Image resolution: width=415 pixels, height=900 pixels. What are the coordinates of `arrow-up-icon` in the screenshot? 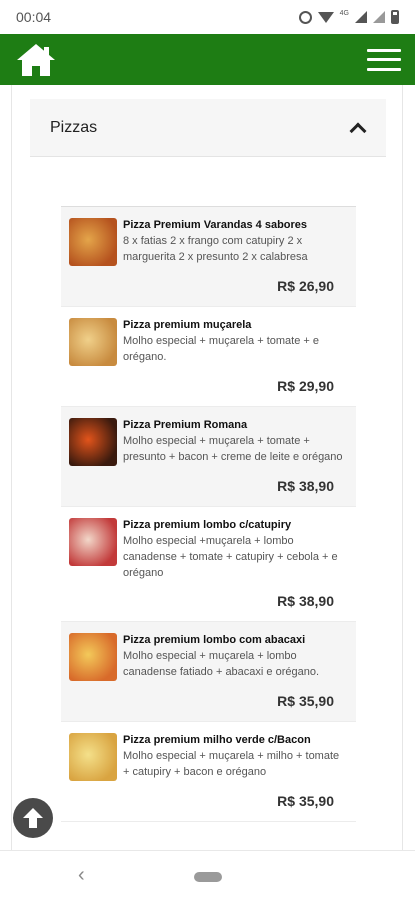 It's located at (33, 818).